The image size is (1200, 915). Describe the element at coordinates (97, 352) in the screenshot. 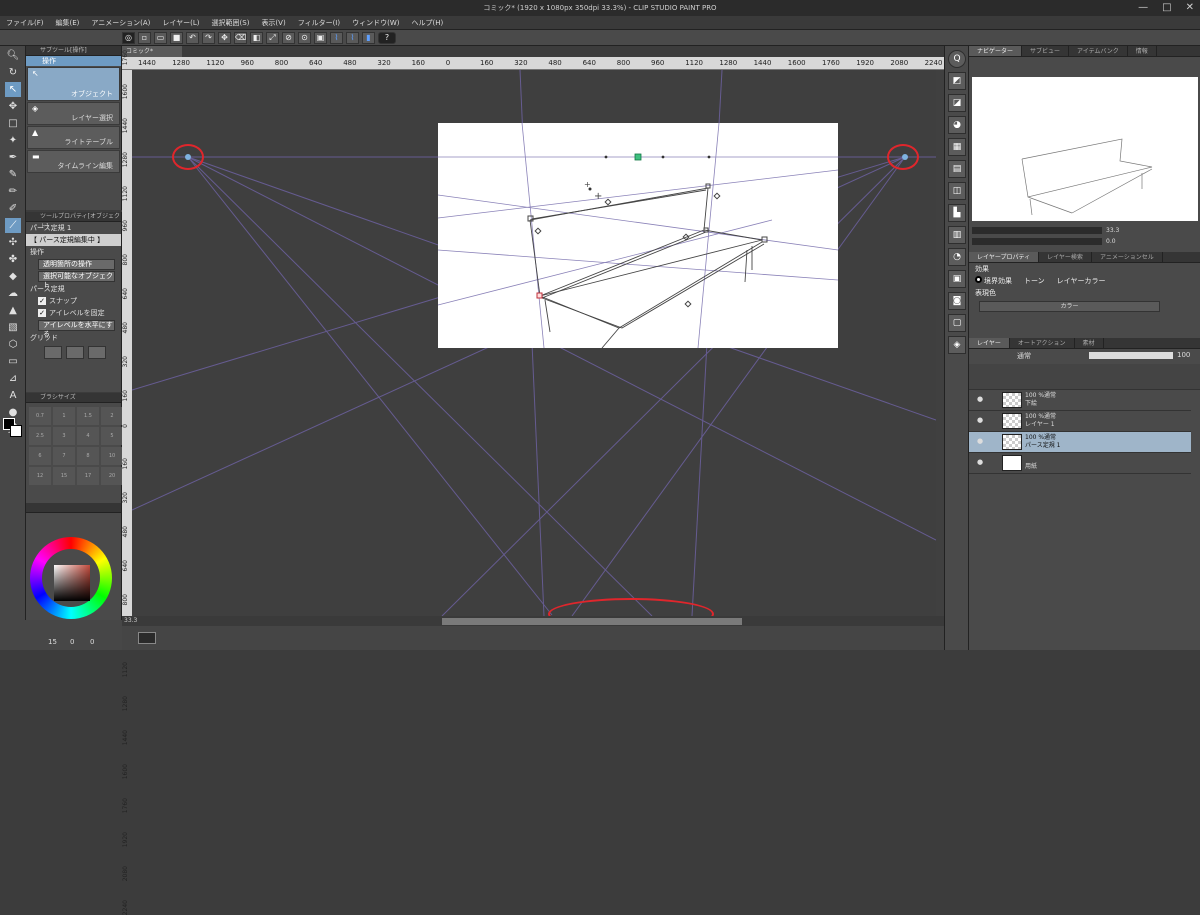

I see `grid-xz-button` at that location.